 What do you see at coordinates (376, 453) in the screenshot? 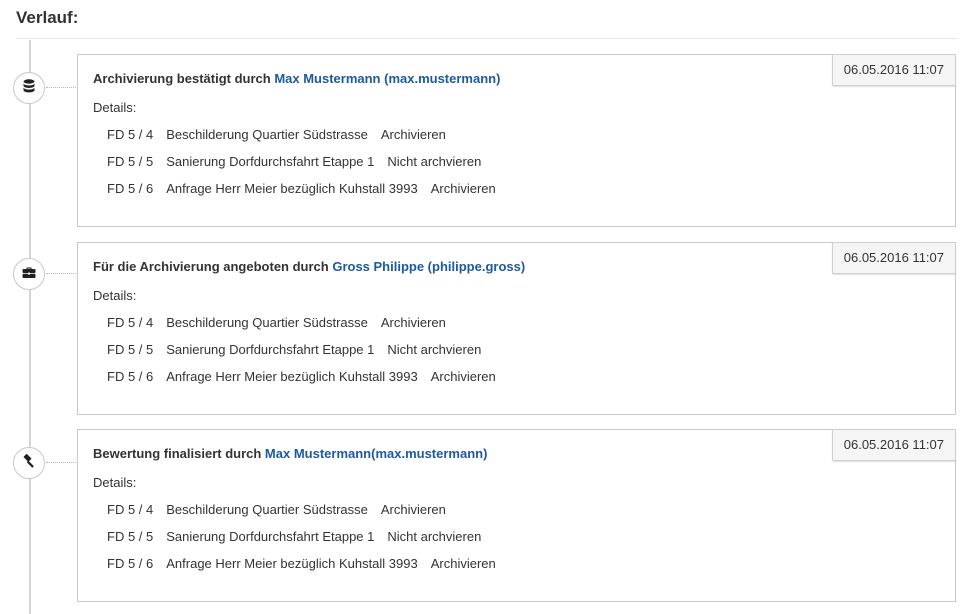
I see `user-link: Max Mustermann(max.mustermann)` at bounding box center [376, 453].